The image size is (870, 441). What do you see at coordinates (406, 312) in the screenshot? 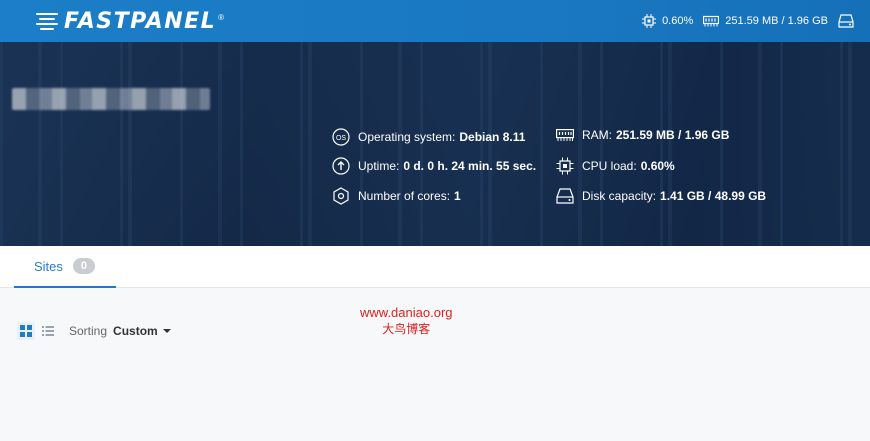
I see `watermark-url: www.daniao.org` at bounding box center [406, 312].